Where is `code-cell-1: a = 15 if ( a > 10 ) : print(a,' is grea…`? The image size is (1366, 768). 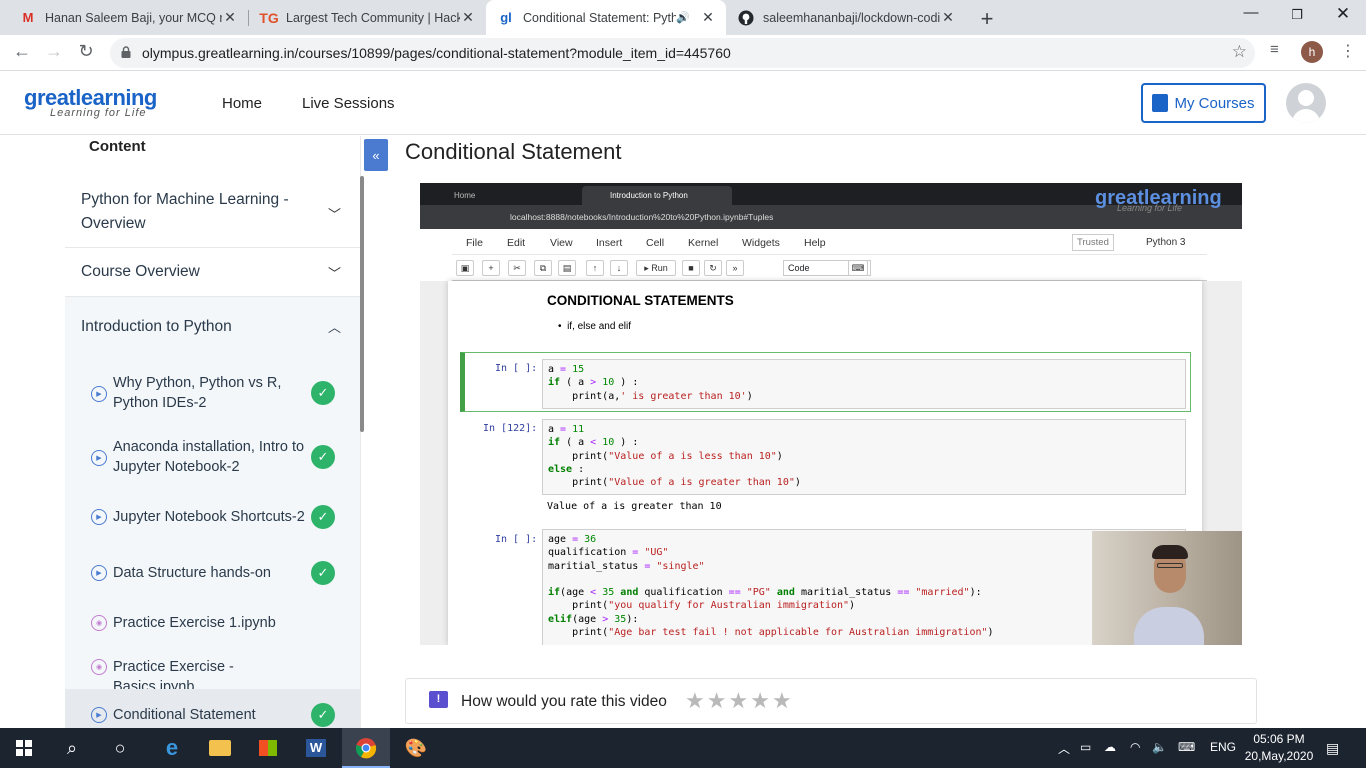 code-cell-1: a = 15 if ( a > 10 ) : print(a,' is grea… is located at coordinates (864, 384).